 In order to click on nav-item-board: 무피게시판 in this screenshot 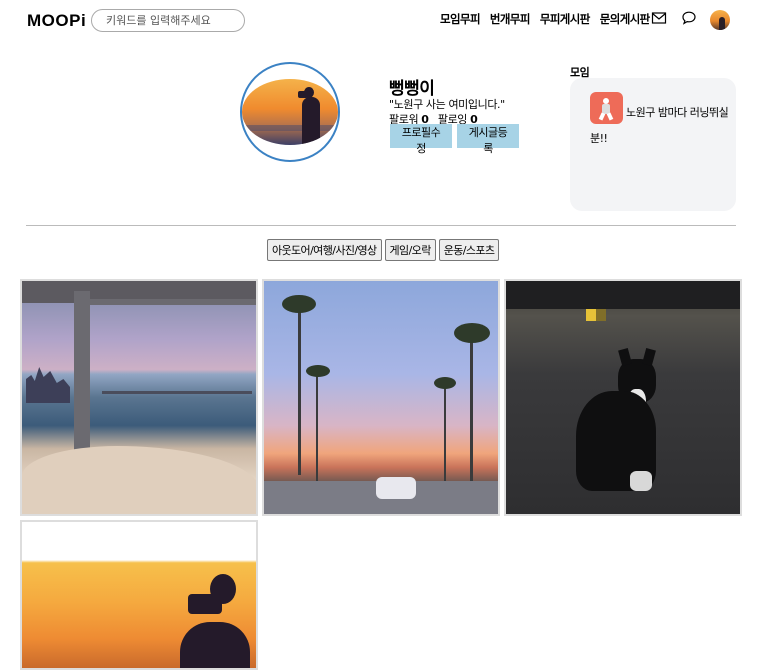, I will do `click(565, 19)`.